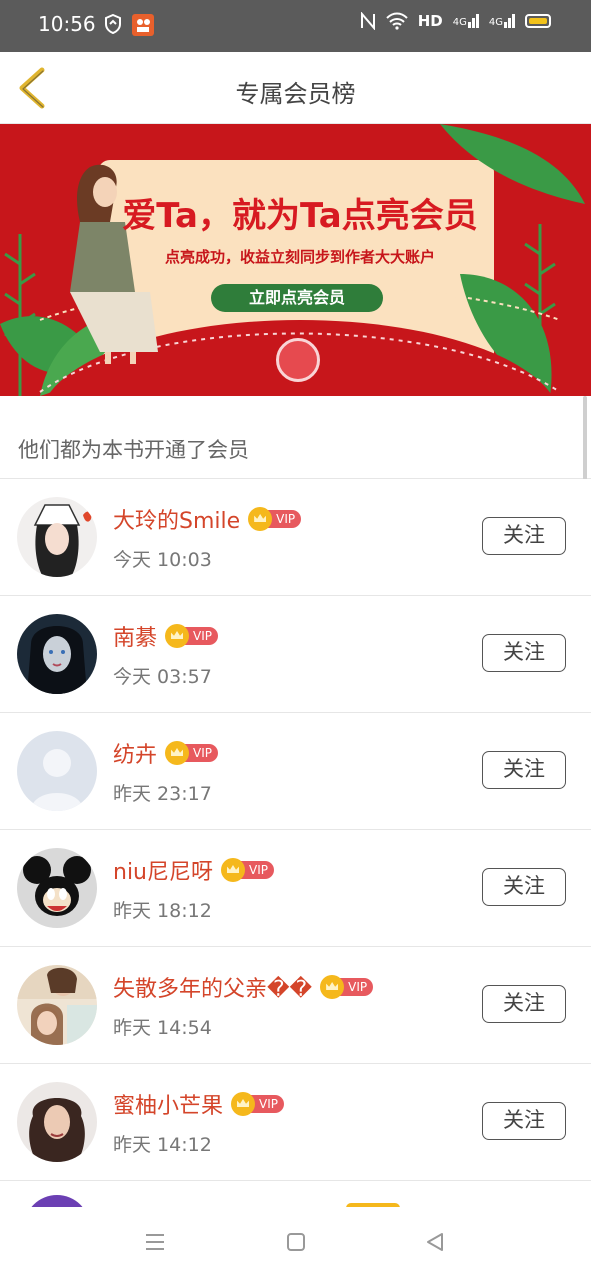 Image resolution: width=591 pixels, height=1280 pixels. I want to click on member-name-group: 失散多年的父亲�� VIP, so click(243, 987).